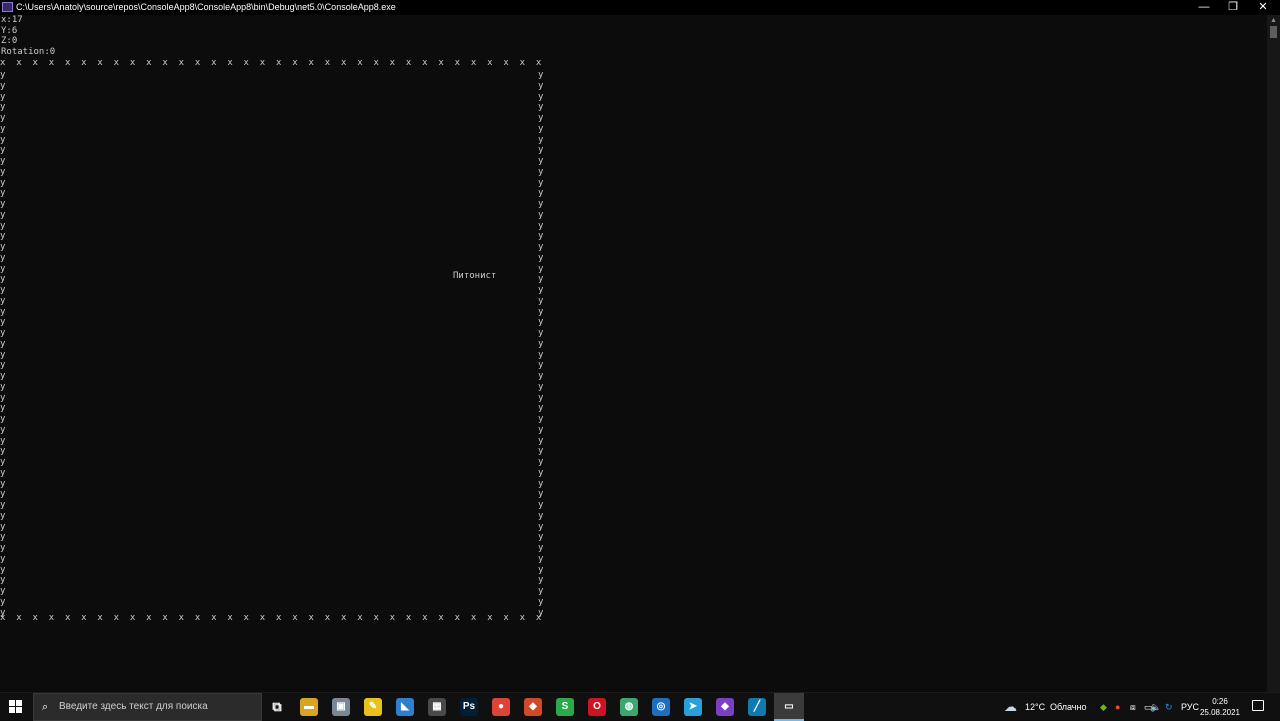 This screenshot has height=721, width=1280. I want to click on file-explorer-icon: ▬, so click(309, 707).